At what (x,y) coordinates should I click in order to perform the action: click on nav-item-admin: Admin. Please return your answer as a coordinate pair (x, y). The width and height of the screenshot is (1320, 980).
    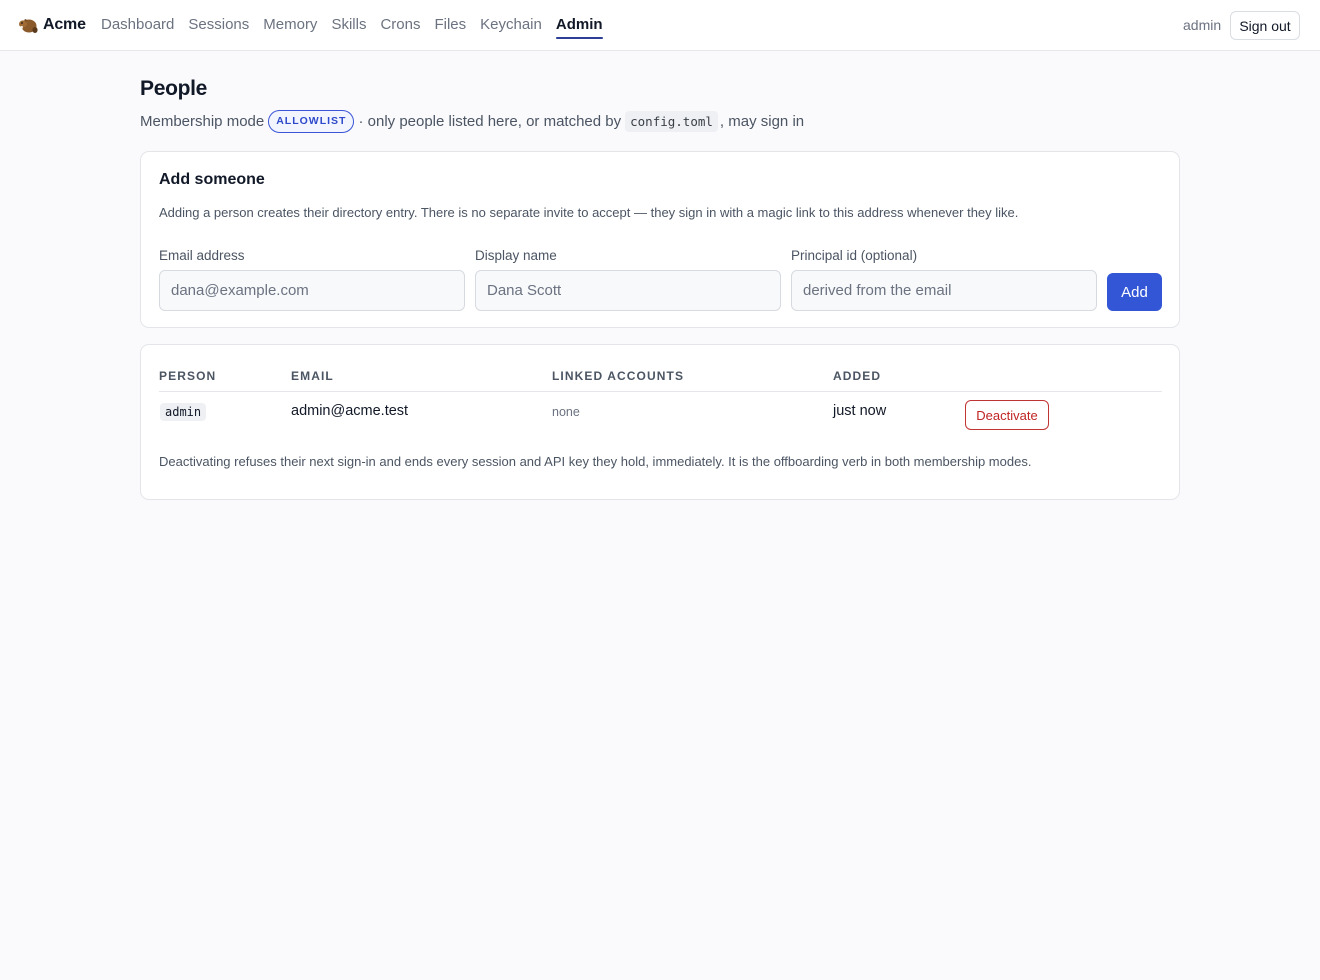
    Looking at the image, I should click on (579, 25).